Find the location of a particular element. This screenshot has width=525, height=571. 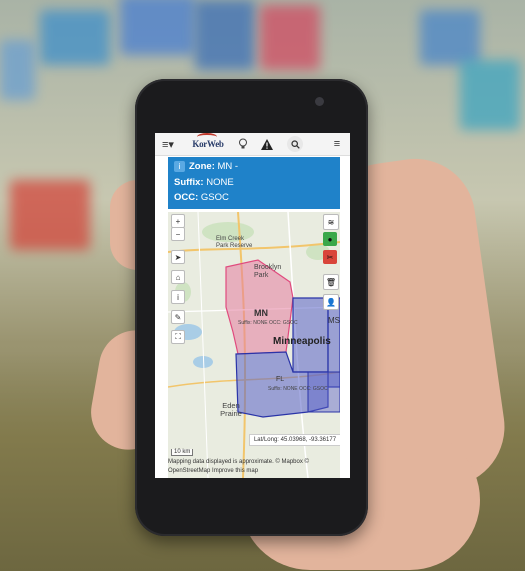

camera-dot is located at coordinates (319, 101).